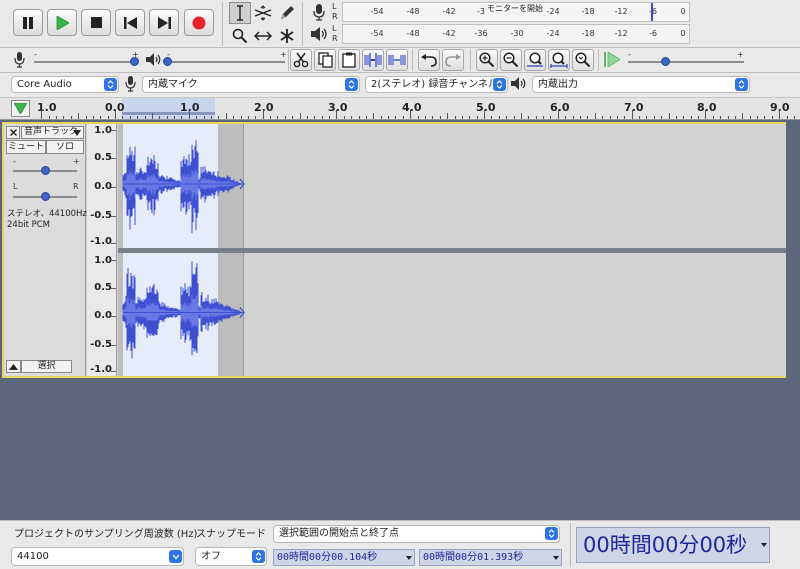 This screenshot has height=569, width=800. What do you see at coordinates (334, 28) in the screenshot?
I see `play-meter-left-label: L` at bounding box center [334, 28].